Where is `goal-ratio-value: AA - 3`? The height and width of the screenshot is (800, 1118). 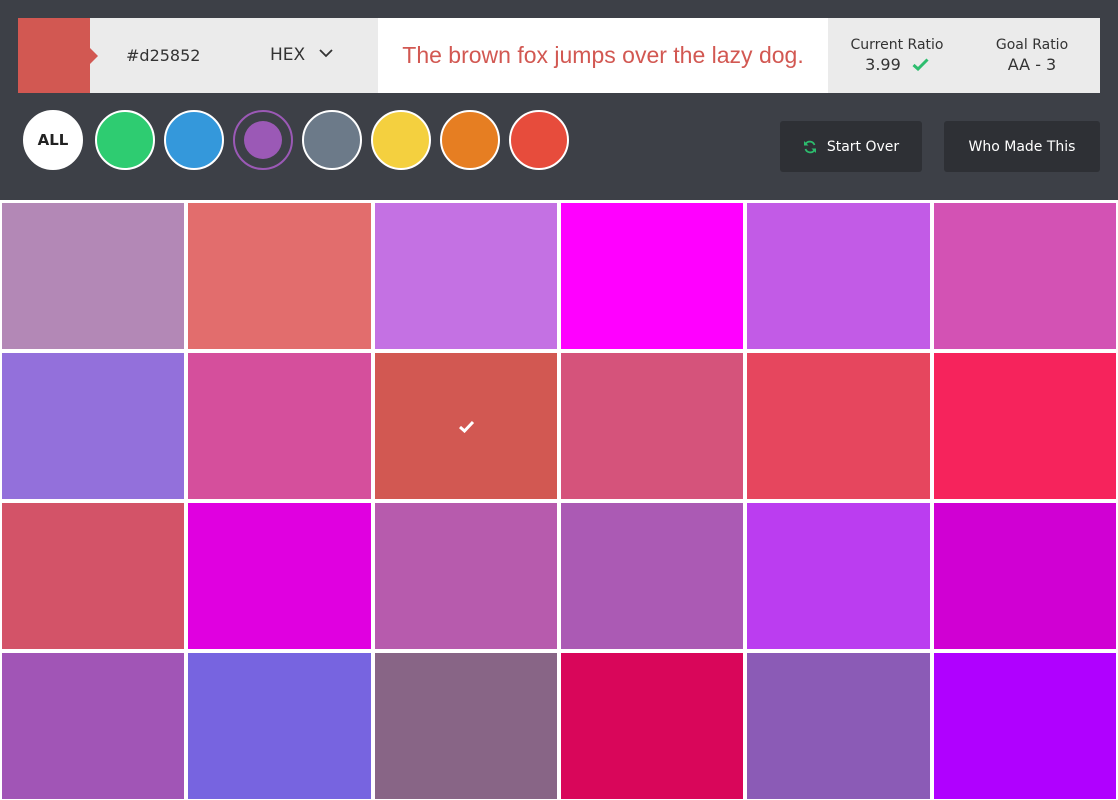 goal-ratio-value: AA - 3 is located at coordinates (1032, 64).